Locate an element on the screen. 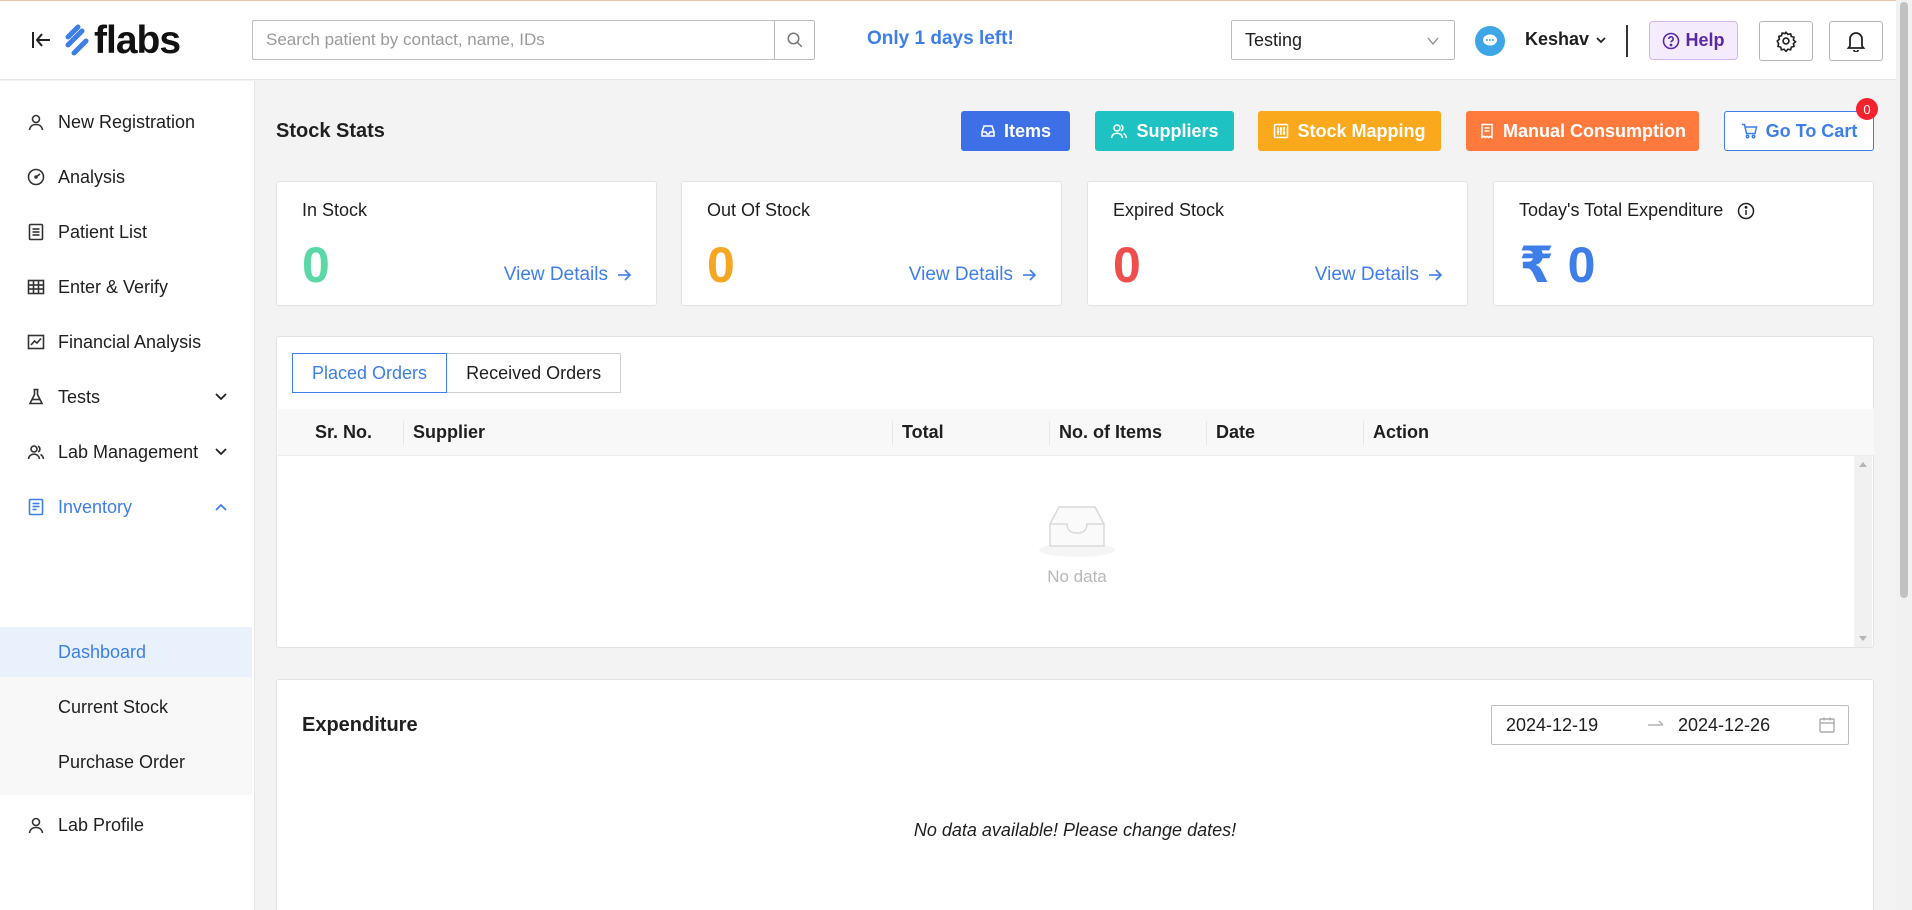 The height and width of the screenshot is (910, 1912). start-date: 2024-12-19 is located at coordinates (1552, 725).